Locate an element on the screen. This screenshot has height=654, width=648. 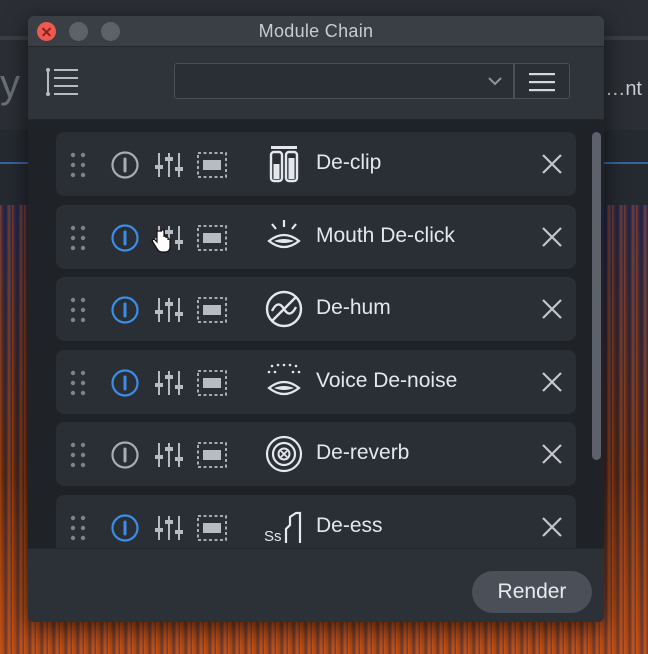
hamburger-menu-icon is located at coordinates (542, 82).